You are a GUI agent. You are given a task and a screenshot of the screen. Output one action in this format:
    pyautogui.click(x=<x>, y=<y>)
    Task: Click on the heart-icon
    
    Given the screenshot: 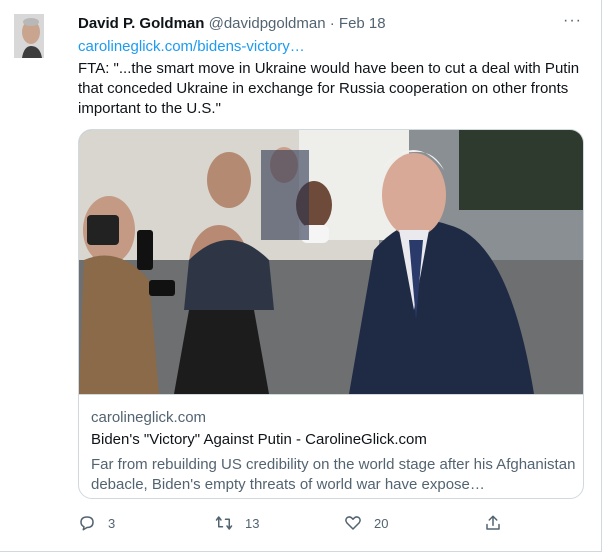 What is the action you would take?
    pyautogui.click(x=353, y=523)
    